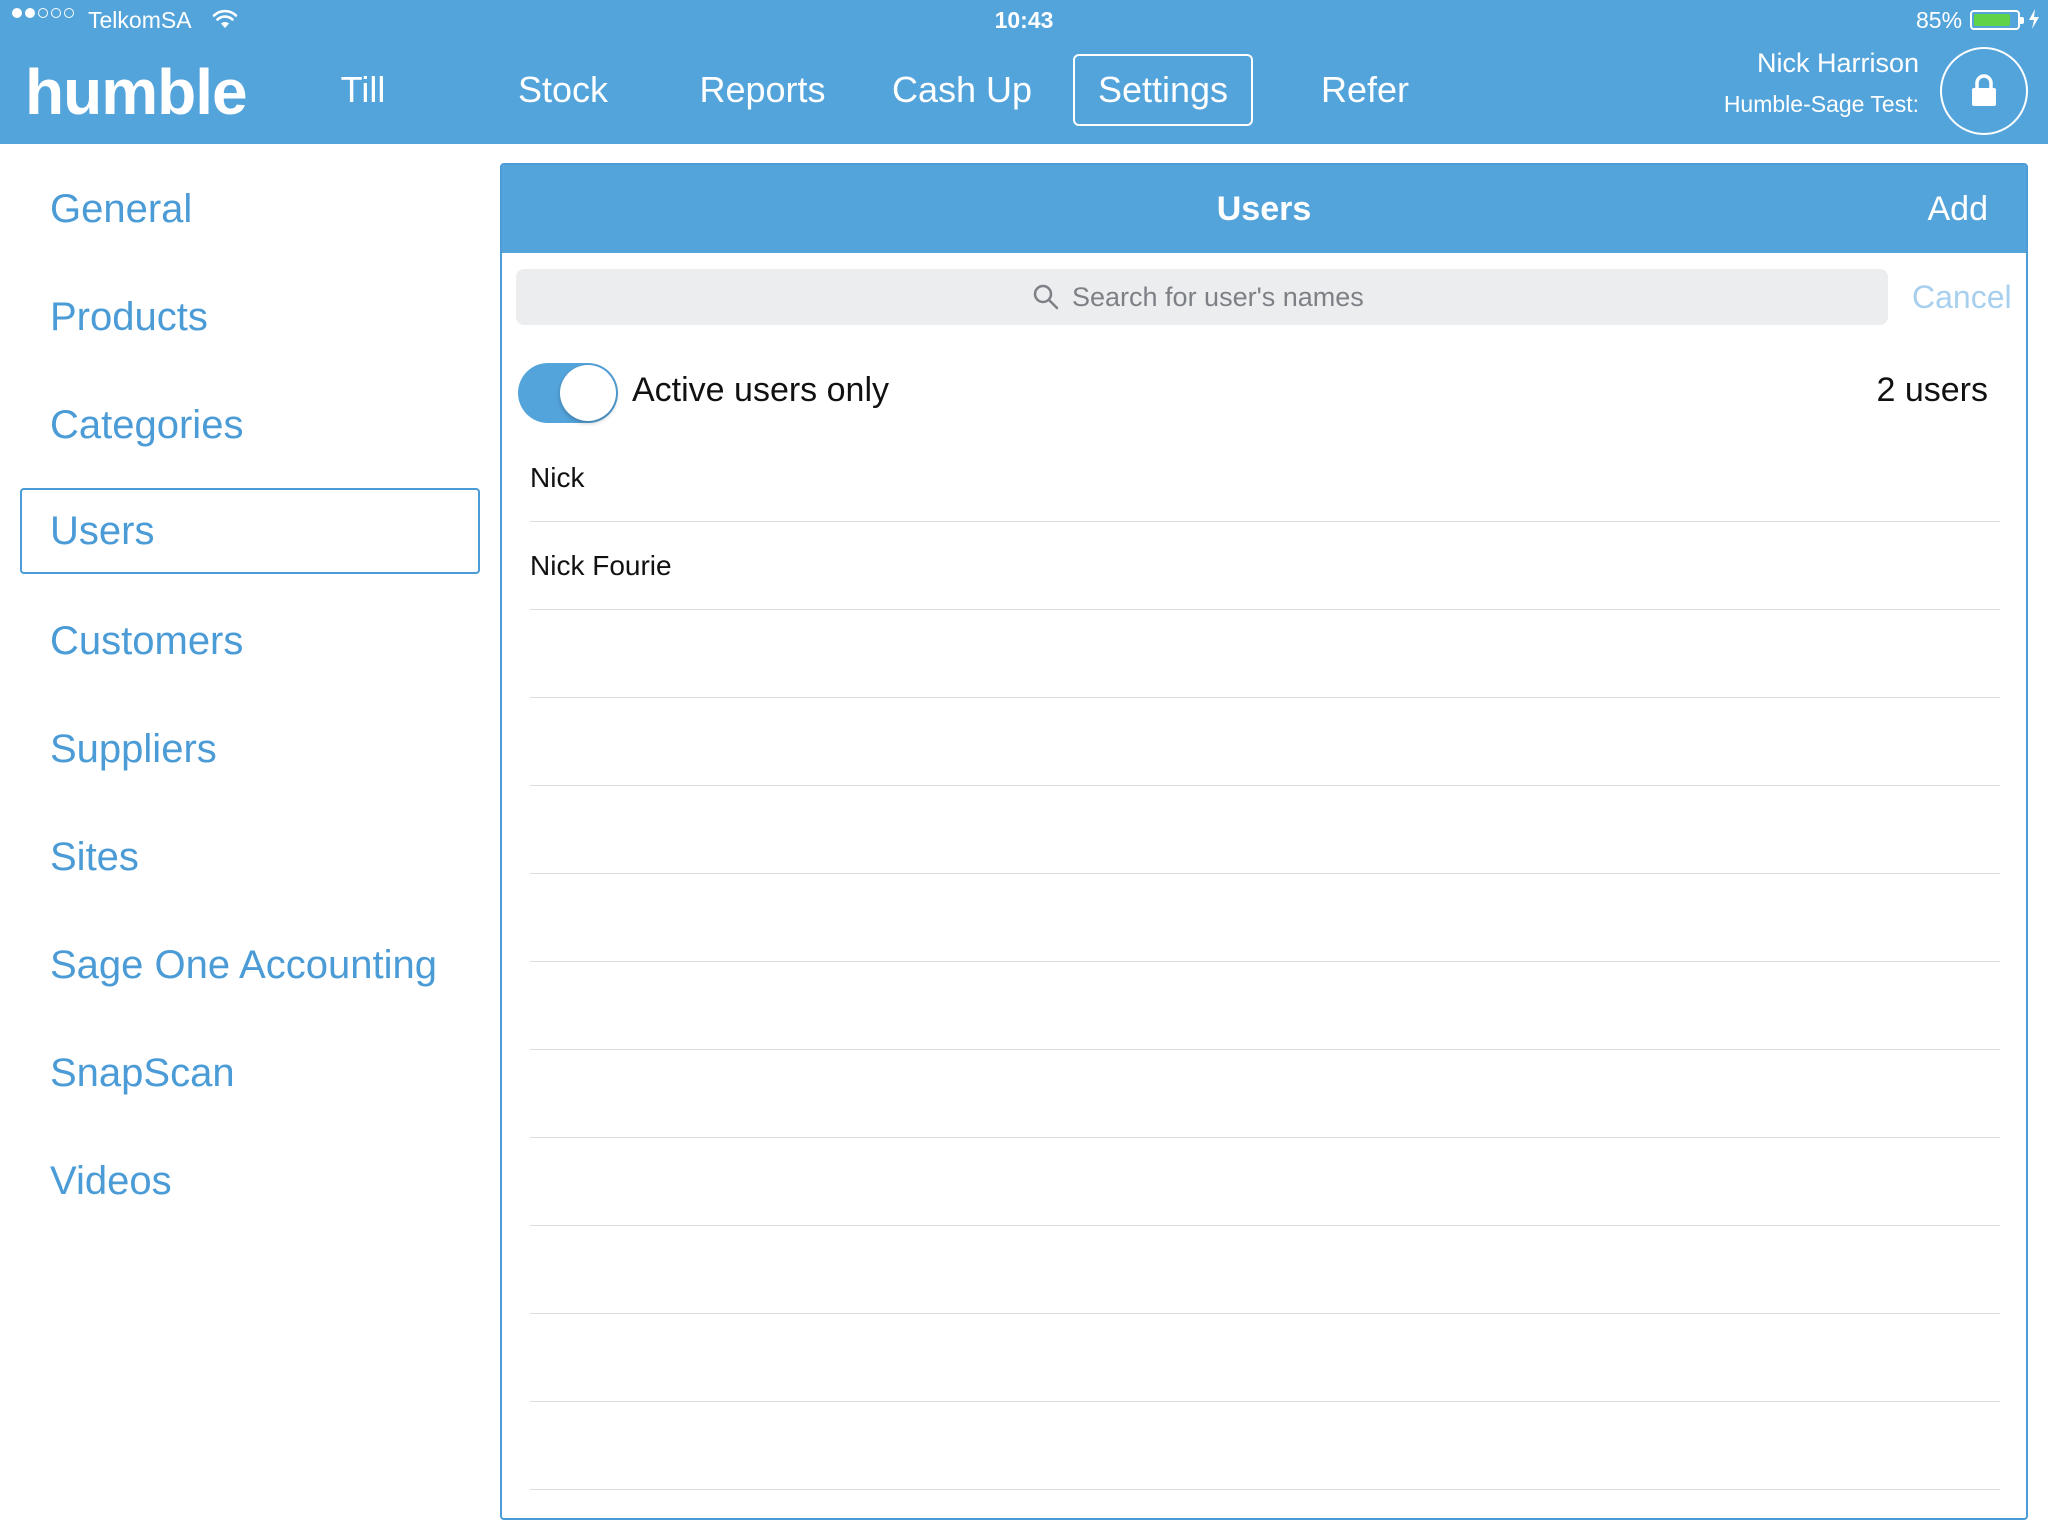 Image resolution: width=2048 pixels, height=1536 pixels. Describe the element at coordinates (1265, 566) in the screenshot. I see `user-row: Nick Fourie` at that location.